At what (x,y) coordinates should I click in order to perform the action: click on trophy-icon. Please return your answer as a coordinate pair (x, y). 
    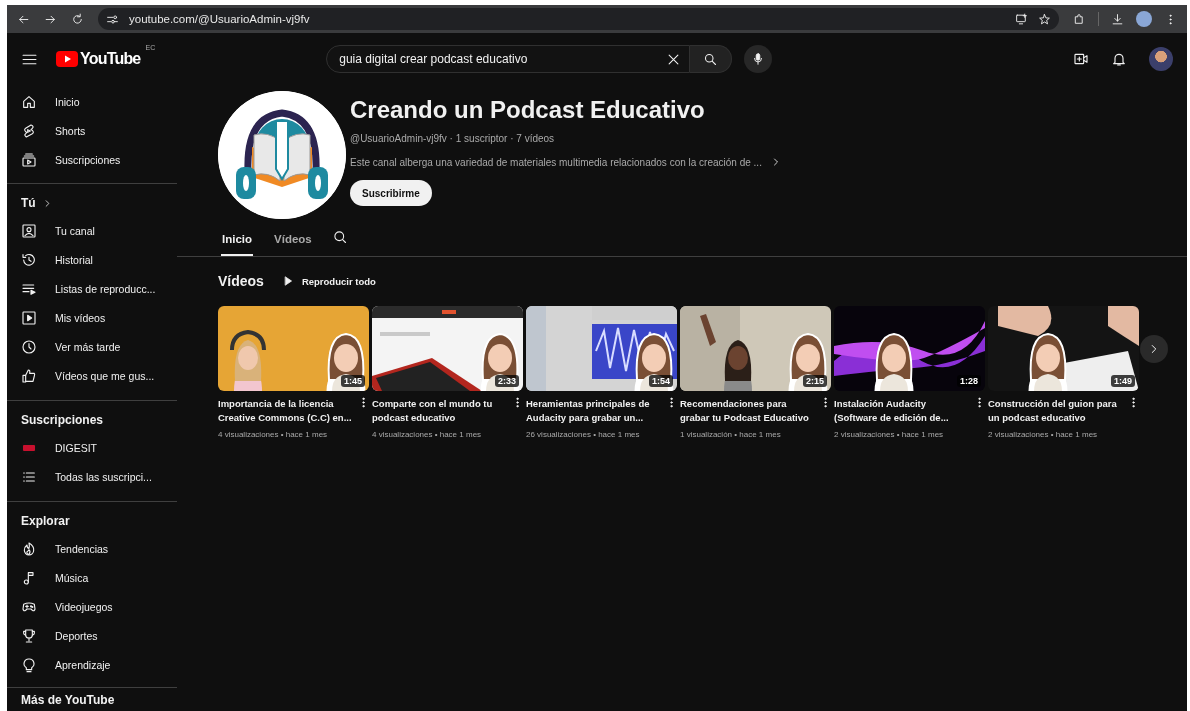
    Looking at the image, I should click on (29, 635).